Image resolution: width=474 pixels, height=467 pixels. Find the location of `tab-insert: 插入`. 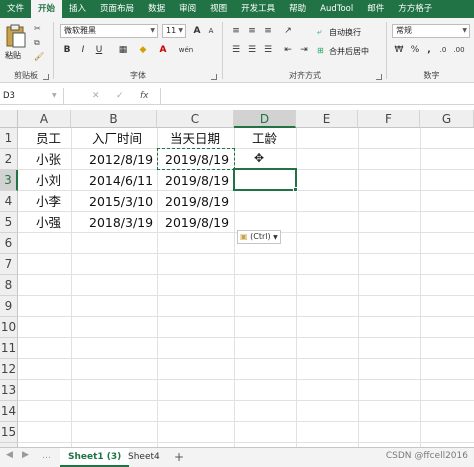

tab-insert: 插入 is located at coordinates (77, 9).